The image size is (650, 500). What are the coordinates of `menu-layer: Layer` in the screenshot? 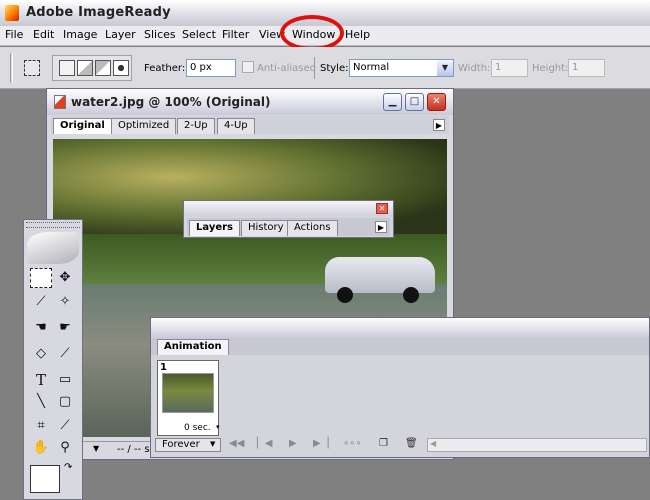 It's located at (120, 34).